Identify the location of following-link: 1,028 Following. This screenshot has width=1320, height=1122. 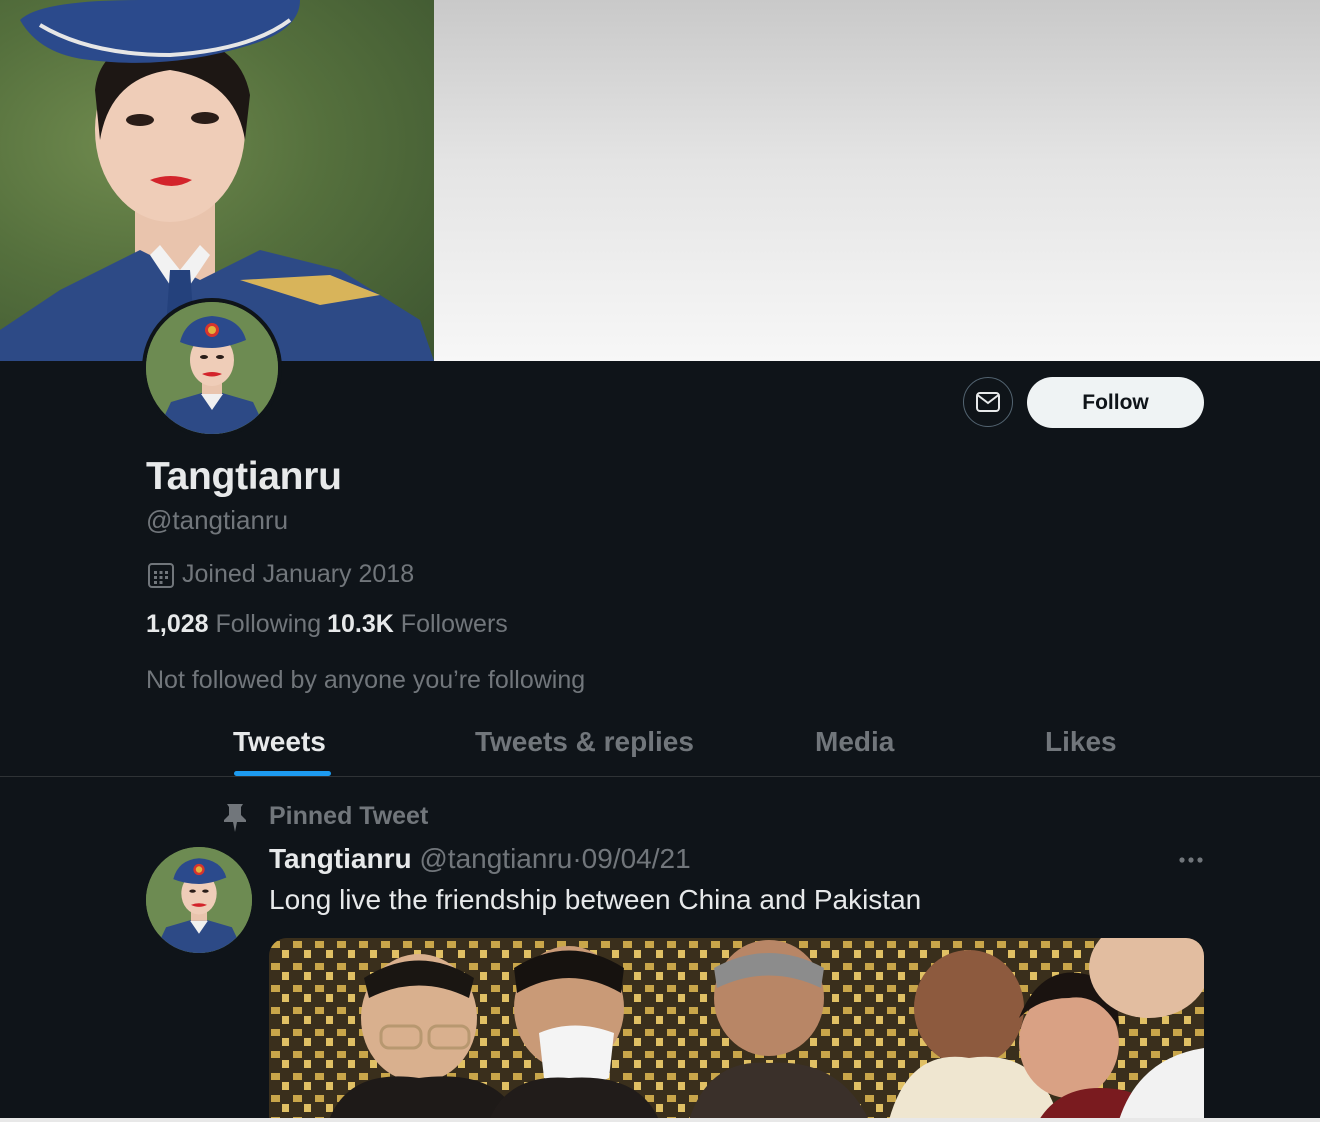
(233, 624).